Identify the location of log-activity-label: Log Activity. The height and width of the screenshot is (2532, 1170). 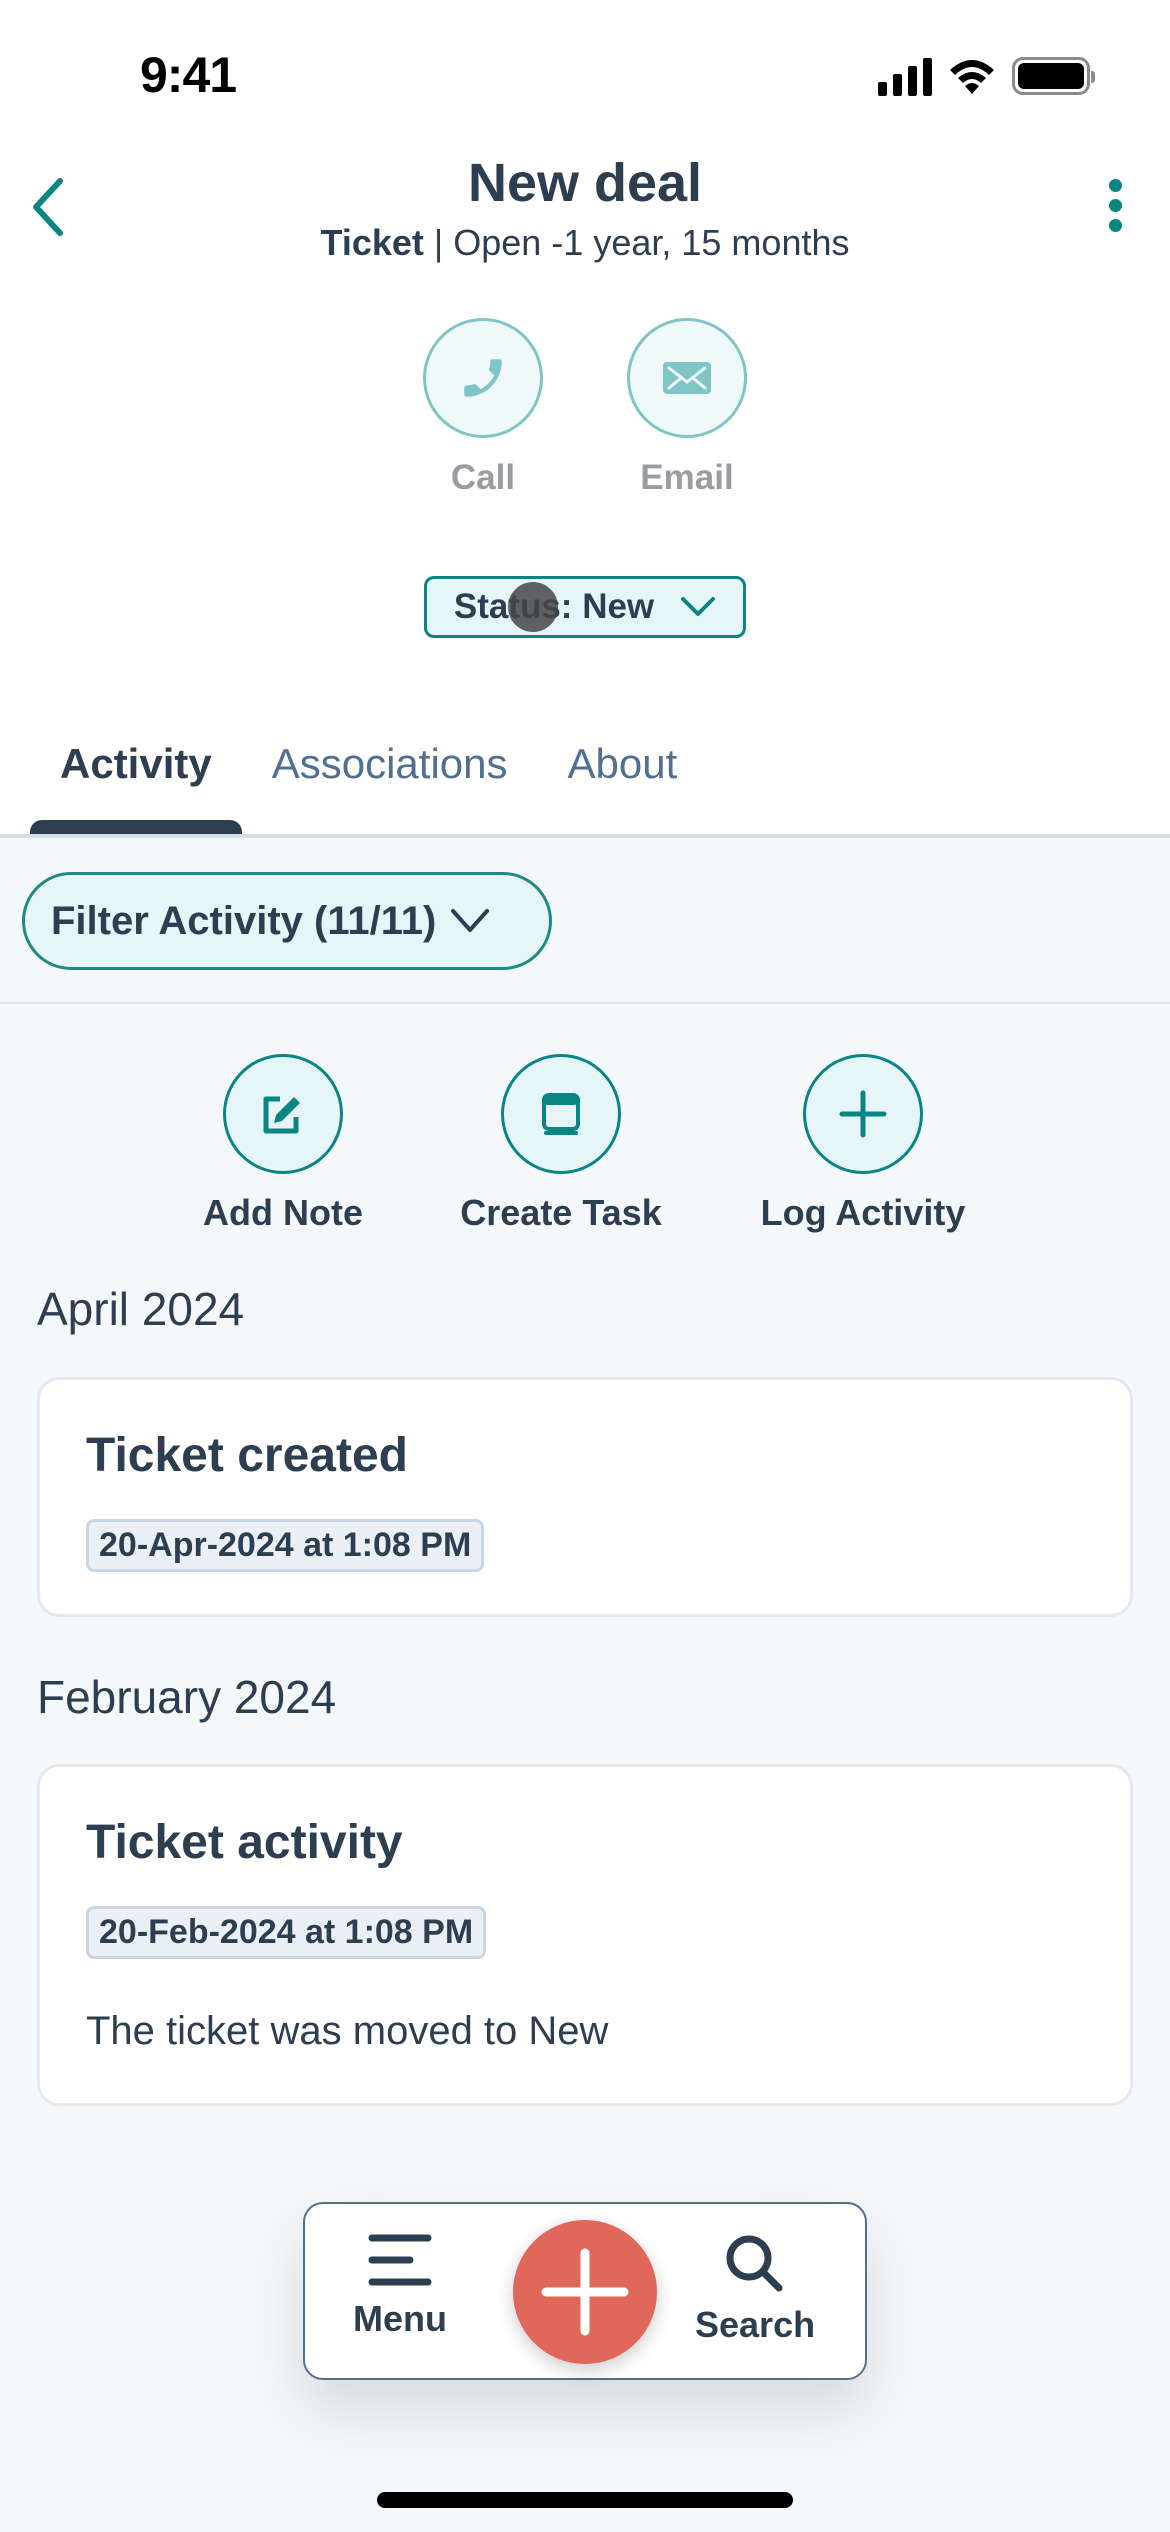
(863, 1212).